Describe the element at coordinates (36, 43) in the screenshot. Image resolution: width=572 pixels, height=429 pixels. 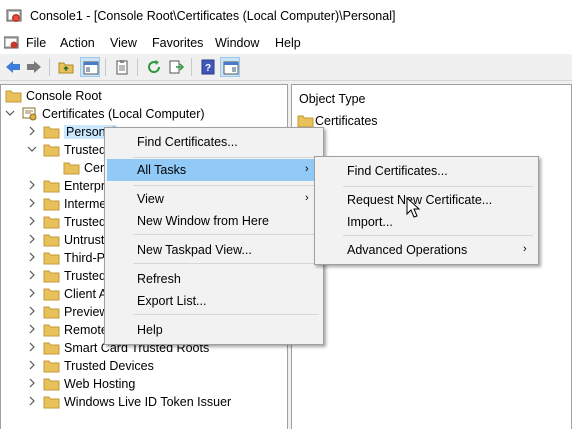
I see `menu-file: File` at that location.